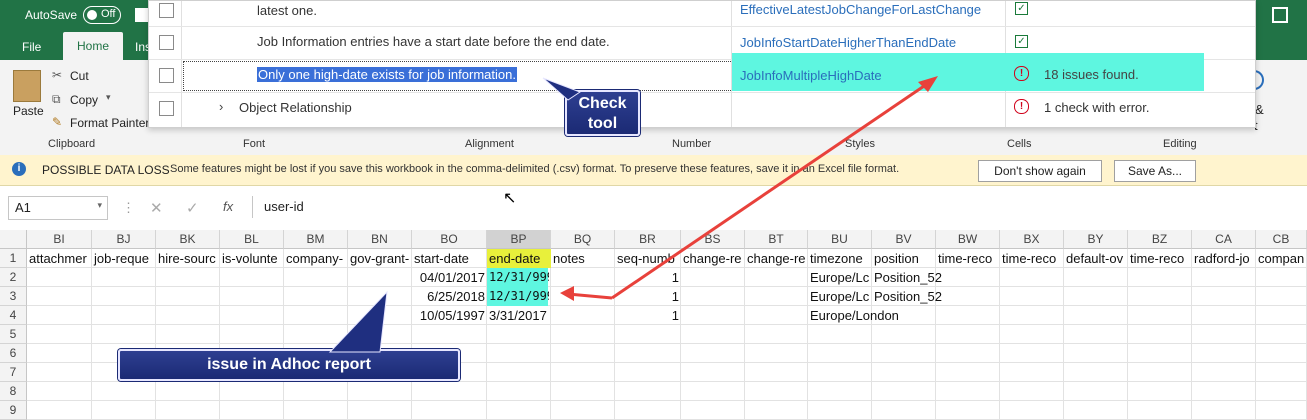  Describe the element at coordinates (358, 321) in the screenshot. I see `adhoc-callout-pointer` at that location.